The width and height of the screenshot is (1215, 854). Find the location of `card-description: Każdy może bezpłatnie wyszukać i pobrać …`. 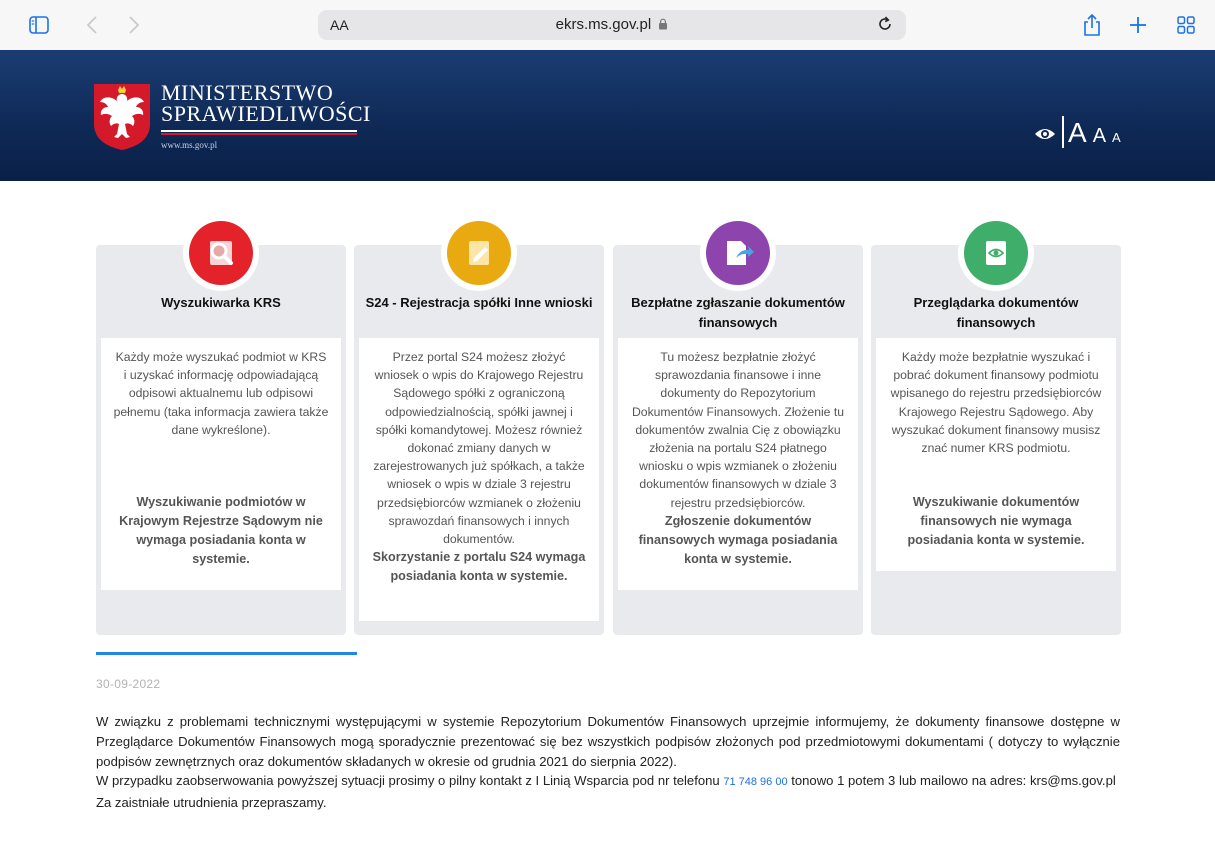

card-description: Każdy może bezpłatnie wyszukać i pobrać … is located at coordinates (996, 403).